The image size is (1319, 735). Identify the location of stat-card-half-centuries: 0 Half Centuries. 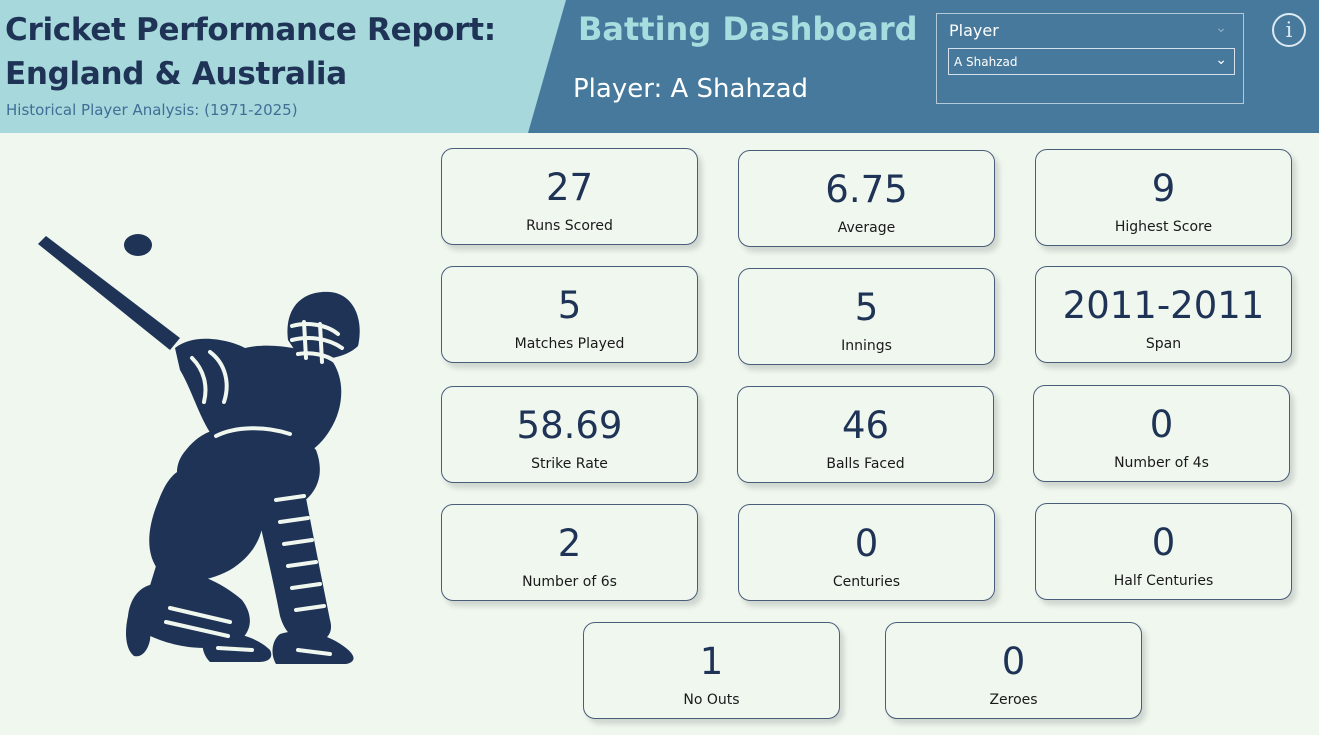
(1163, 551).